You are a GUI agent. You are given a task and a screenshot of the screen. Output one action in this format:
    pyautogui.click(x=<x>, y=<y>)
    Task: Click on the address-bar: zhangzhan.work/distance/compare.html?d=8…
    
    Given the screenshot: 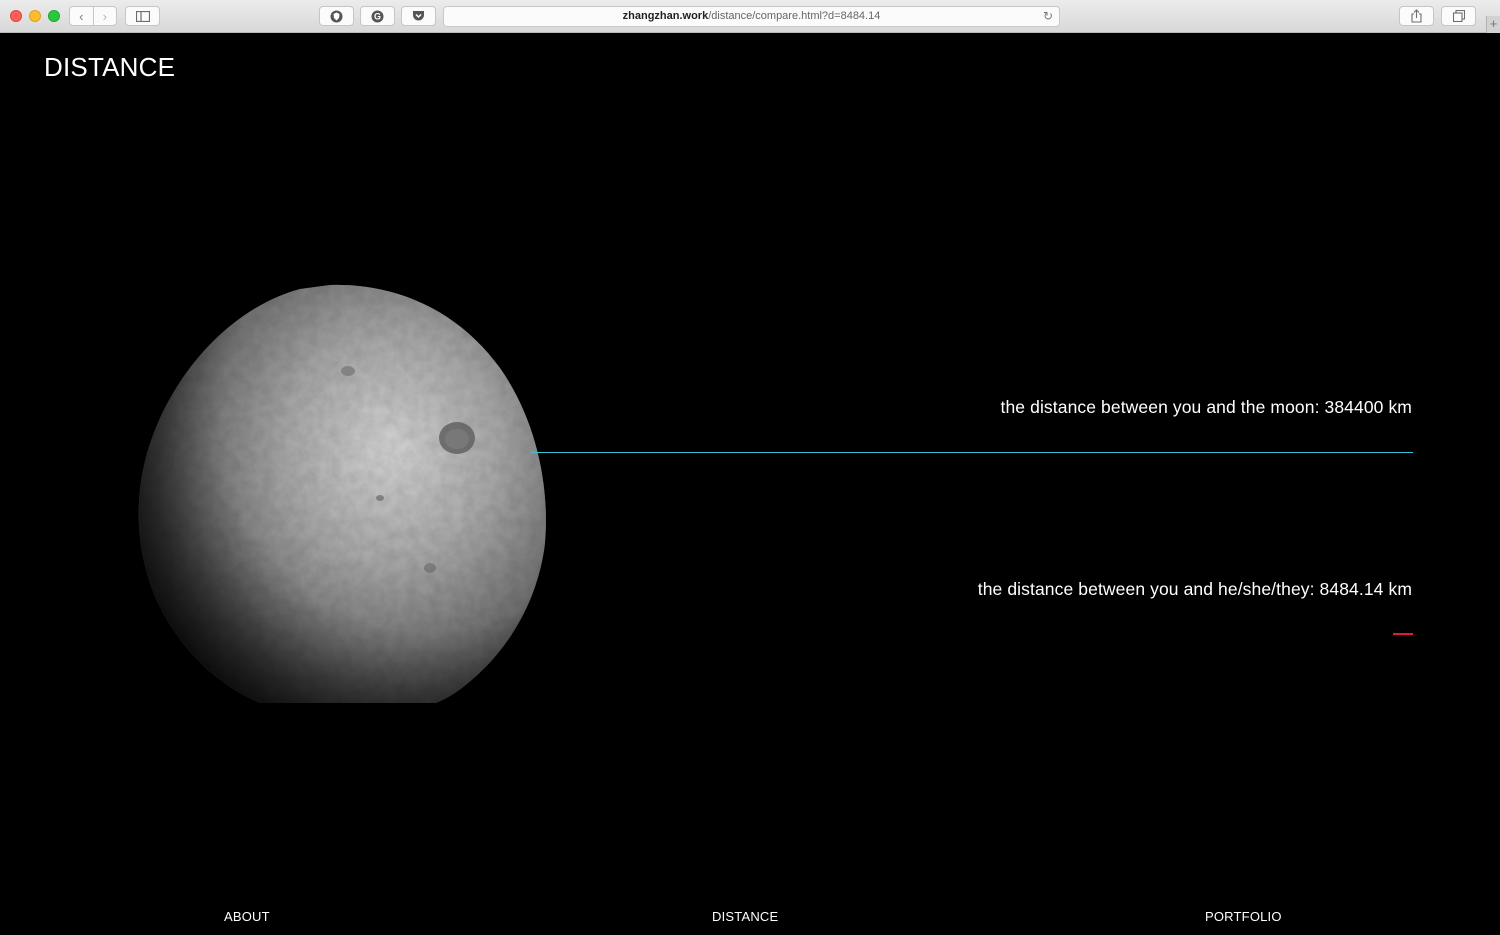 What is the action you would take?
    pyautogui.click(x=751, y=16)
    